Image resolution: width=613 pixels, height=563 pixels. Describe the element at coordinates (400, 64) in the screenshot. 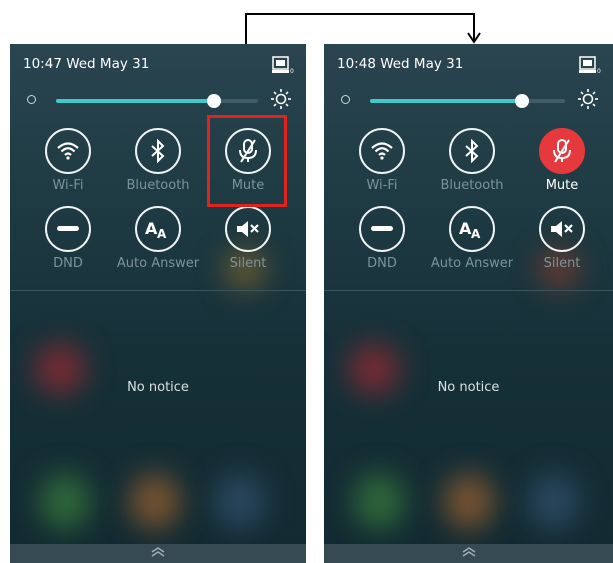

I see `status-time: 10:48 Wed May 31` at that location.